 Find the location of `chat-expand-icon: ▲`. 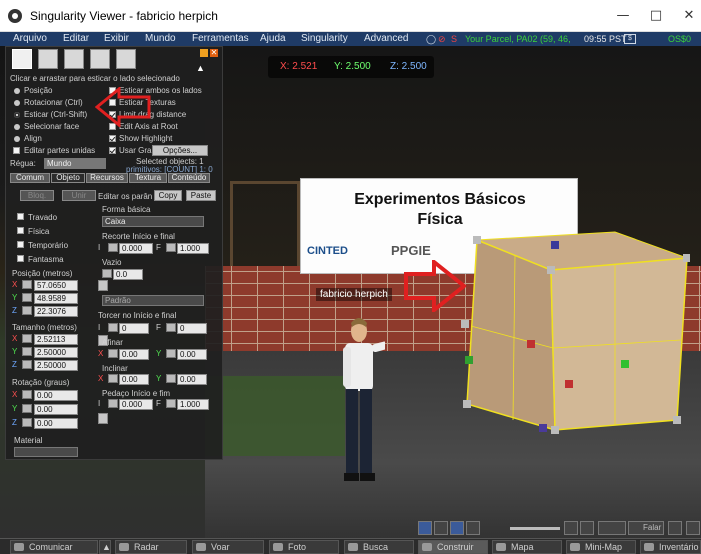

chat-expand-icon: ▲ is located at coordinates (105, 547).